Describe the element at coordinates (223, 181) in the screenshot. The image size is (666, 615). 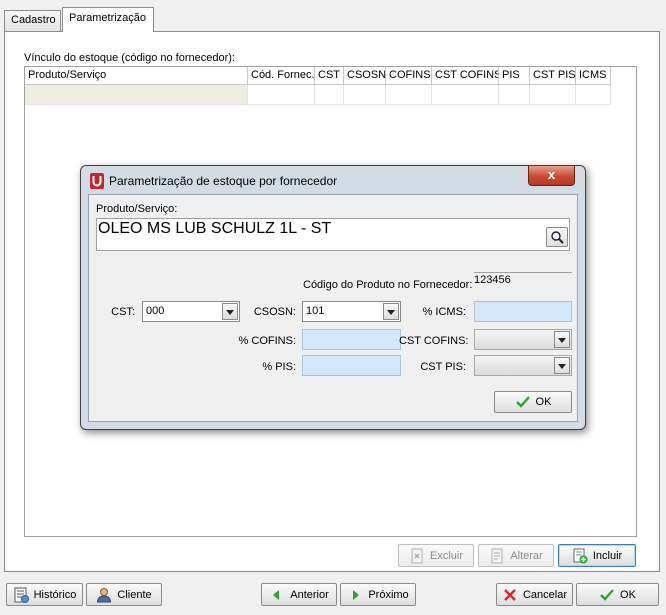
I see `dialog-title: Parametrização de estoque por fornecedor` at that location.